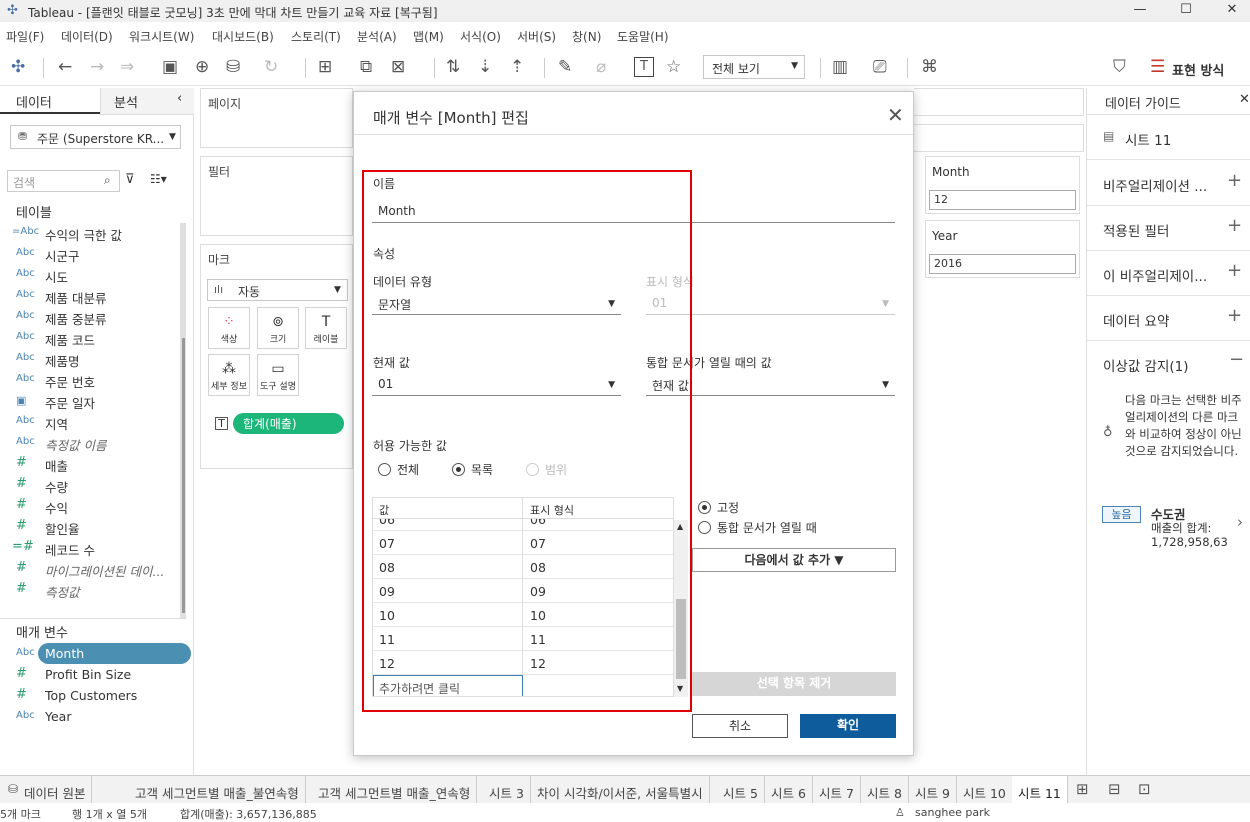 The height and width of the screenshot is (822, 1250). What do you see at coordinates (377, 36) in the screenshot?
I see `menu-analysis: 분석(A)` at bounding box center [377, 36].